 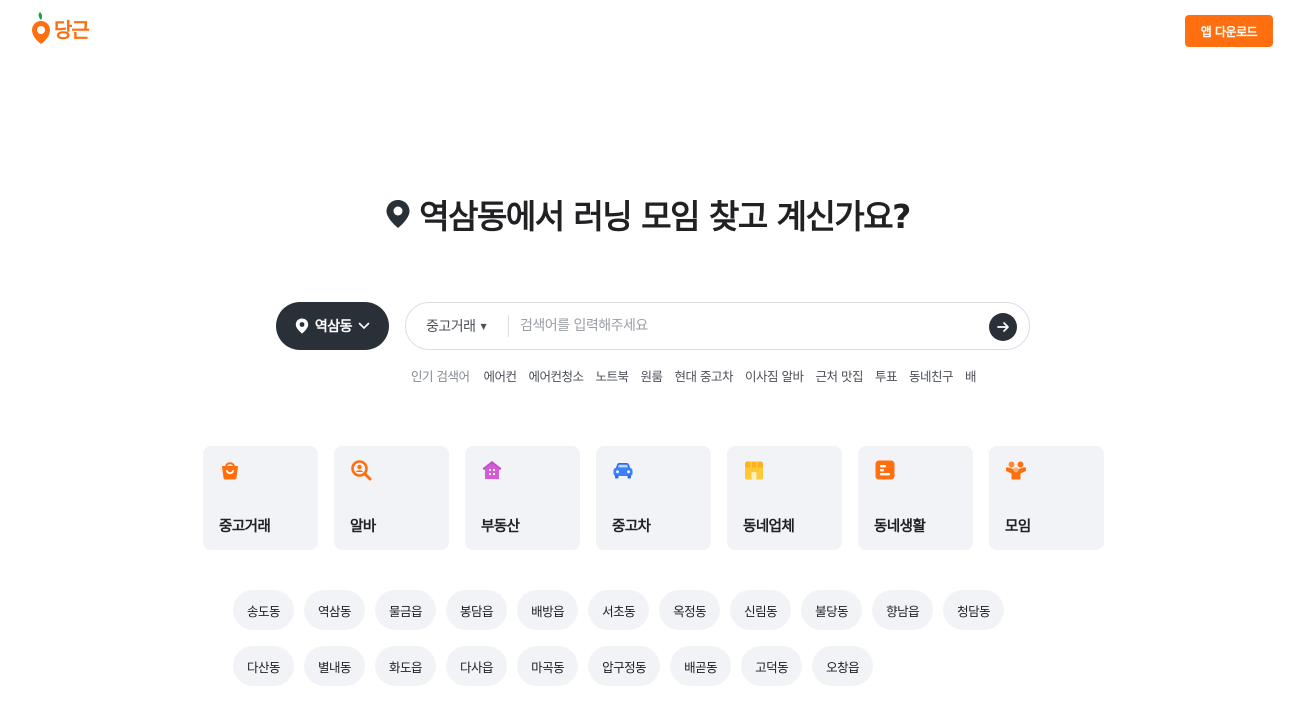 What do you see at coordinates (647, 31) in the screenshot?
I see `top-bar: 당근 앱 다운로드` at bounding box center [647, 31].